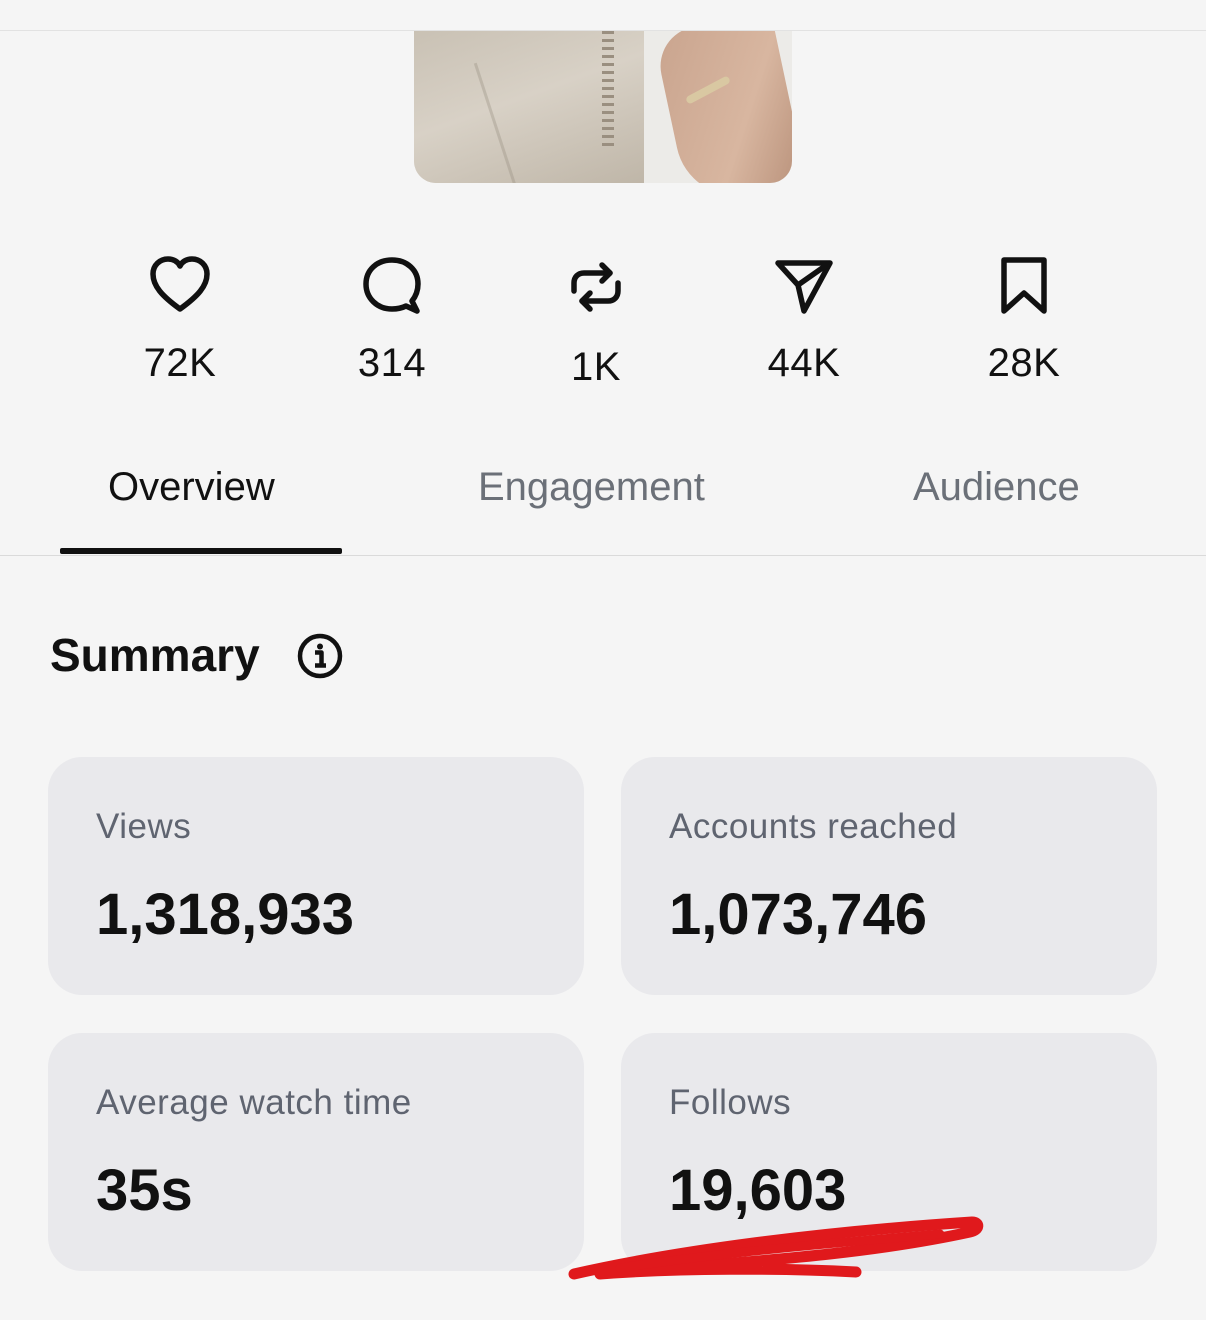 This screenshot has height=1320, width=1206. What do you see at coordinates (144, 826) in the screenshot?
I see `views-label: Views` at bounding box center [144, 826].